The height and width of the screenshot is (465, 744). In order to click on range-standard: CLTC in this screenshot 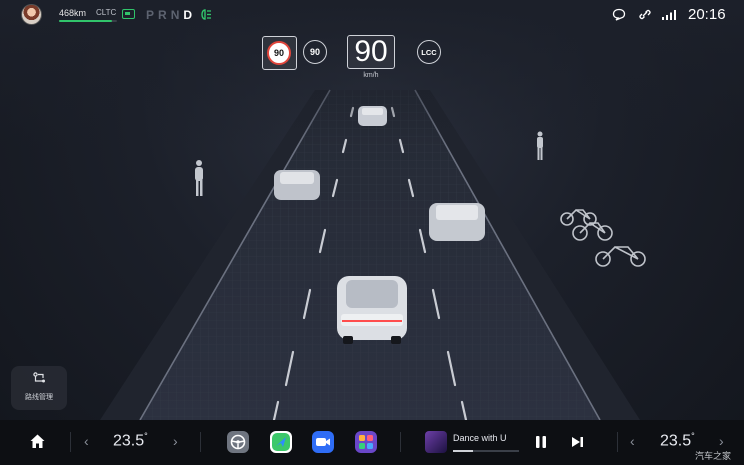, I will do `click(106, 12)`.